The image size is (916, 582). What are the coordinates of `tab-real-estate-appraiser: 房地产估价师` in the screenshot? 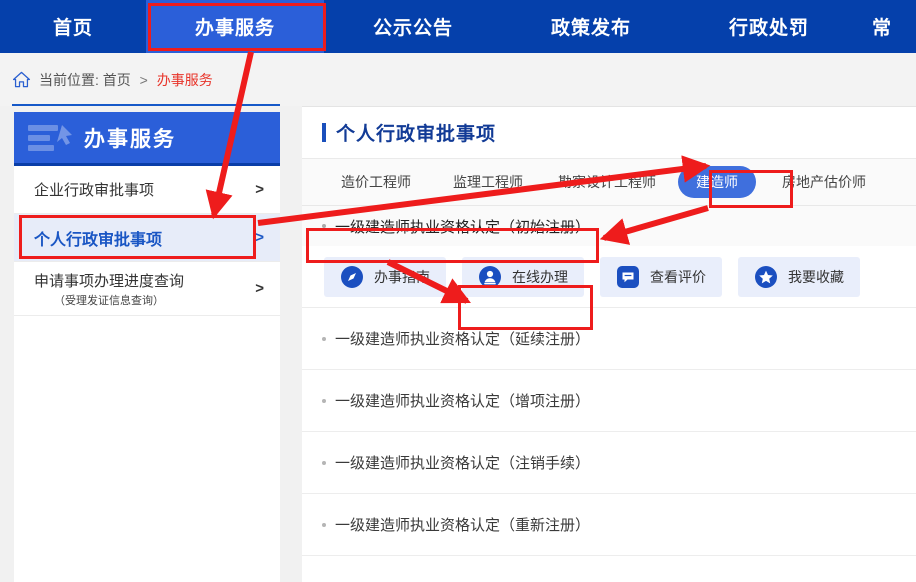 It's located at (824, 182).